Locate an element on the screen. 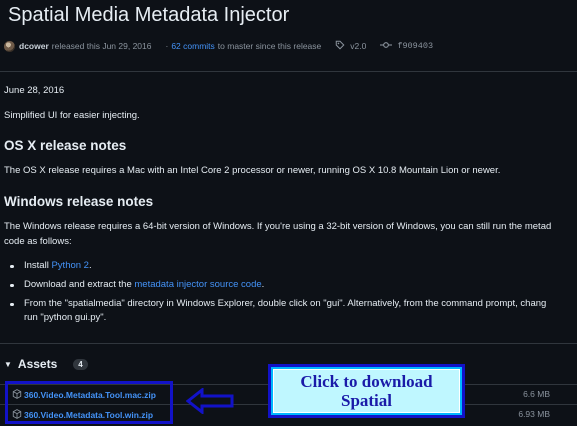  list-item: Install Python 2. is located at coordinates (275, 266).